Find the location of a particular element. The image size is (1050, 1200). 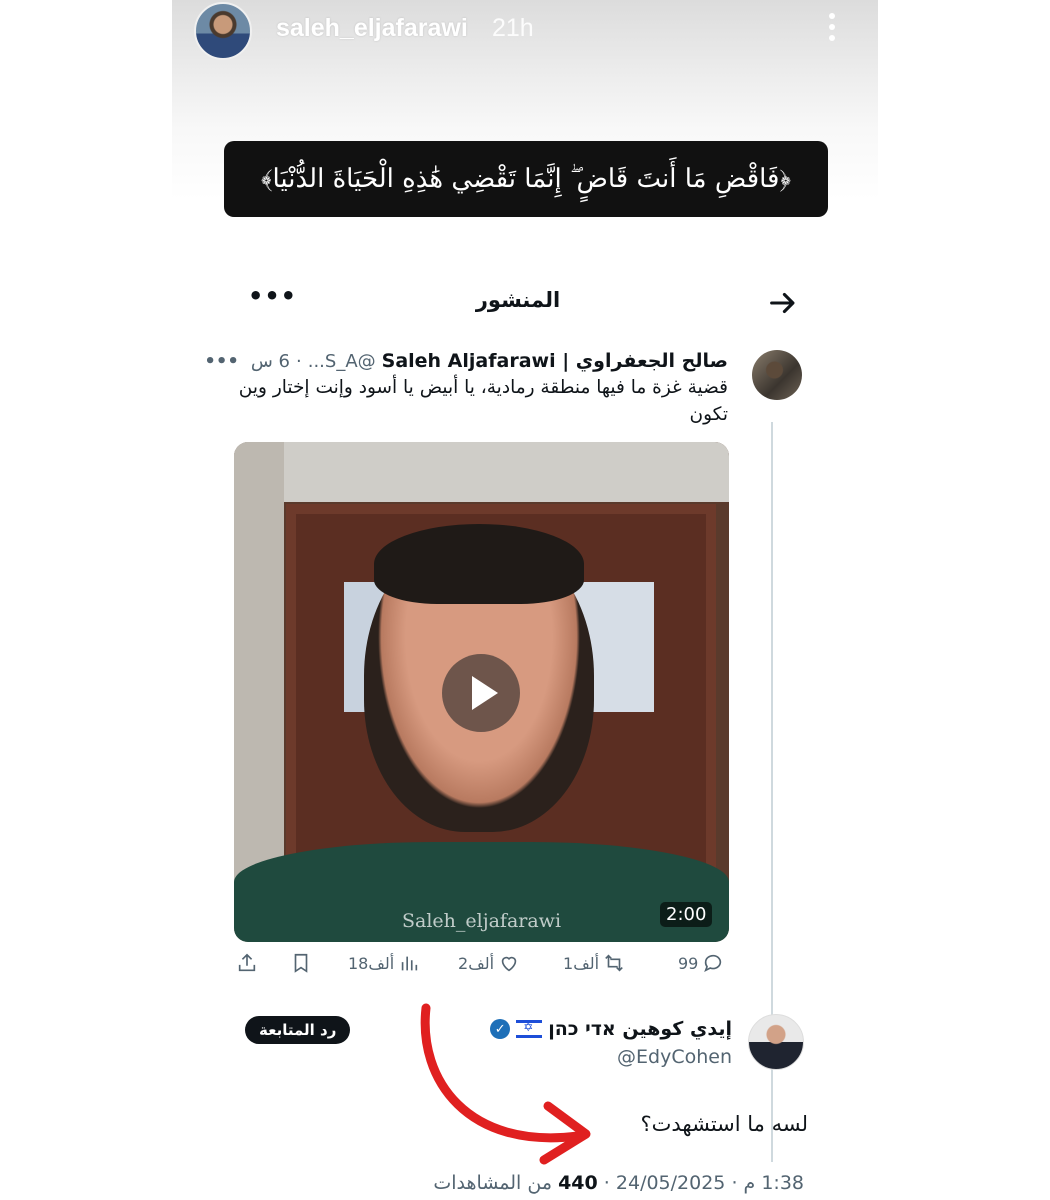

views-label: من المشاهدات is located at coordinates (493, 1183).